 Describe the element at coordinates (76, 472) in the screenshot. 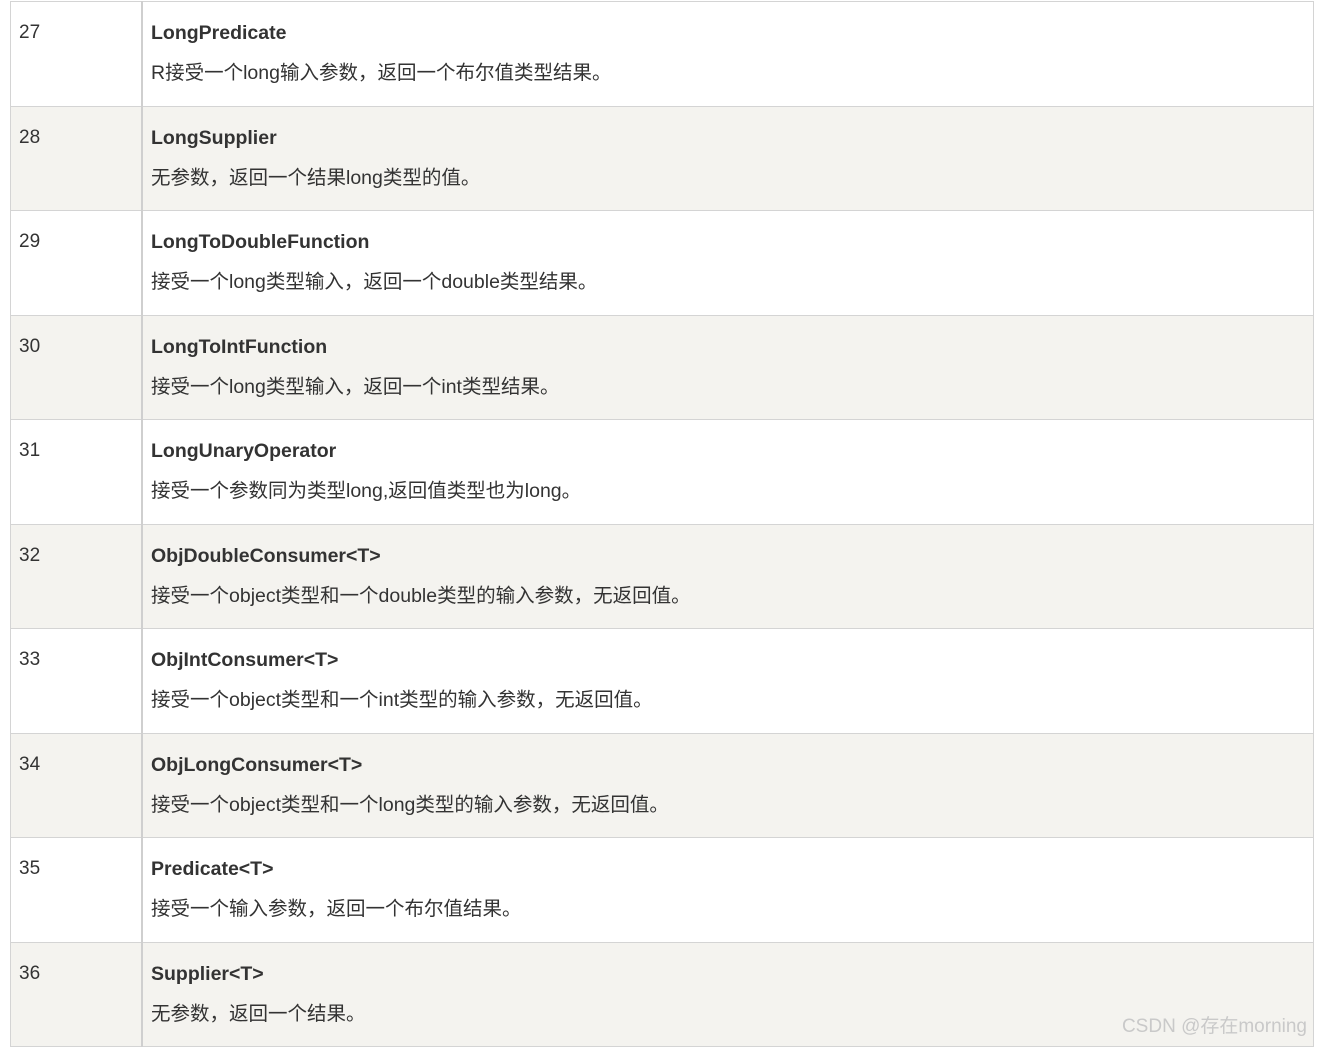

I see `row-number-cell: 31` at that location.